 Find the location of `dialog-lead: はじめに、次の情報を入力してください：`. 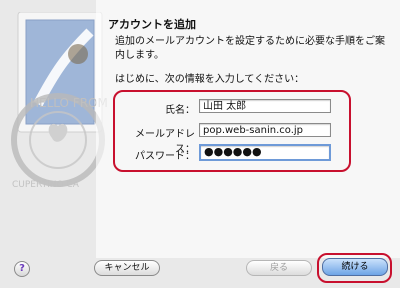

dialog-lead: はじめに、次の情報を入力してください： is located at coordinates (210, 79).